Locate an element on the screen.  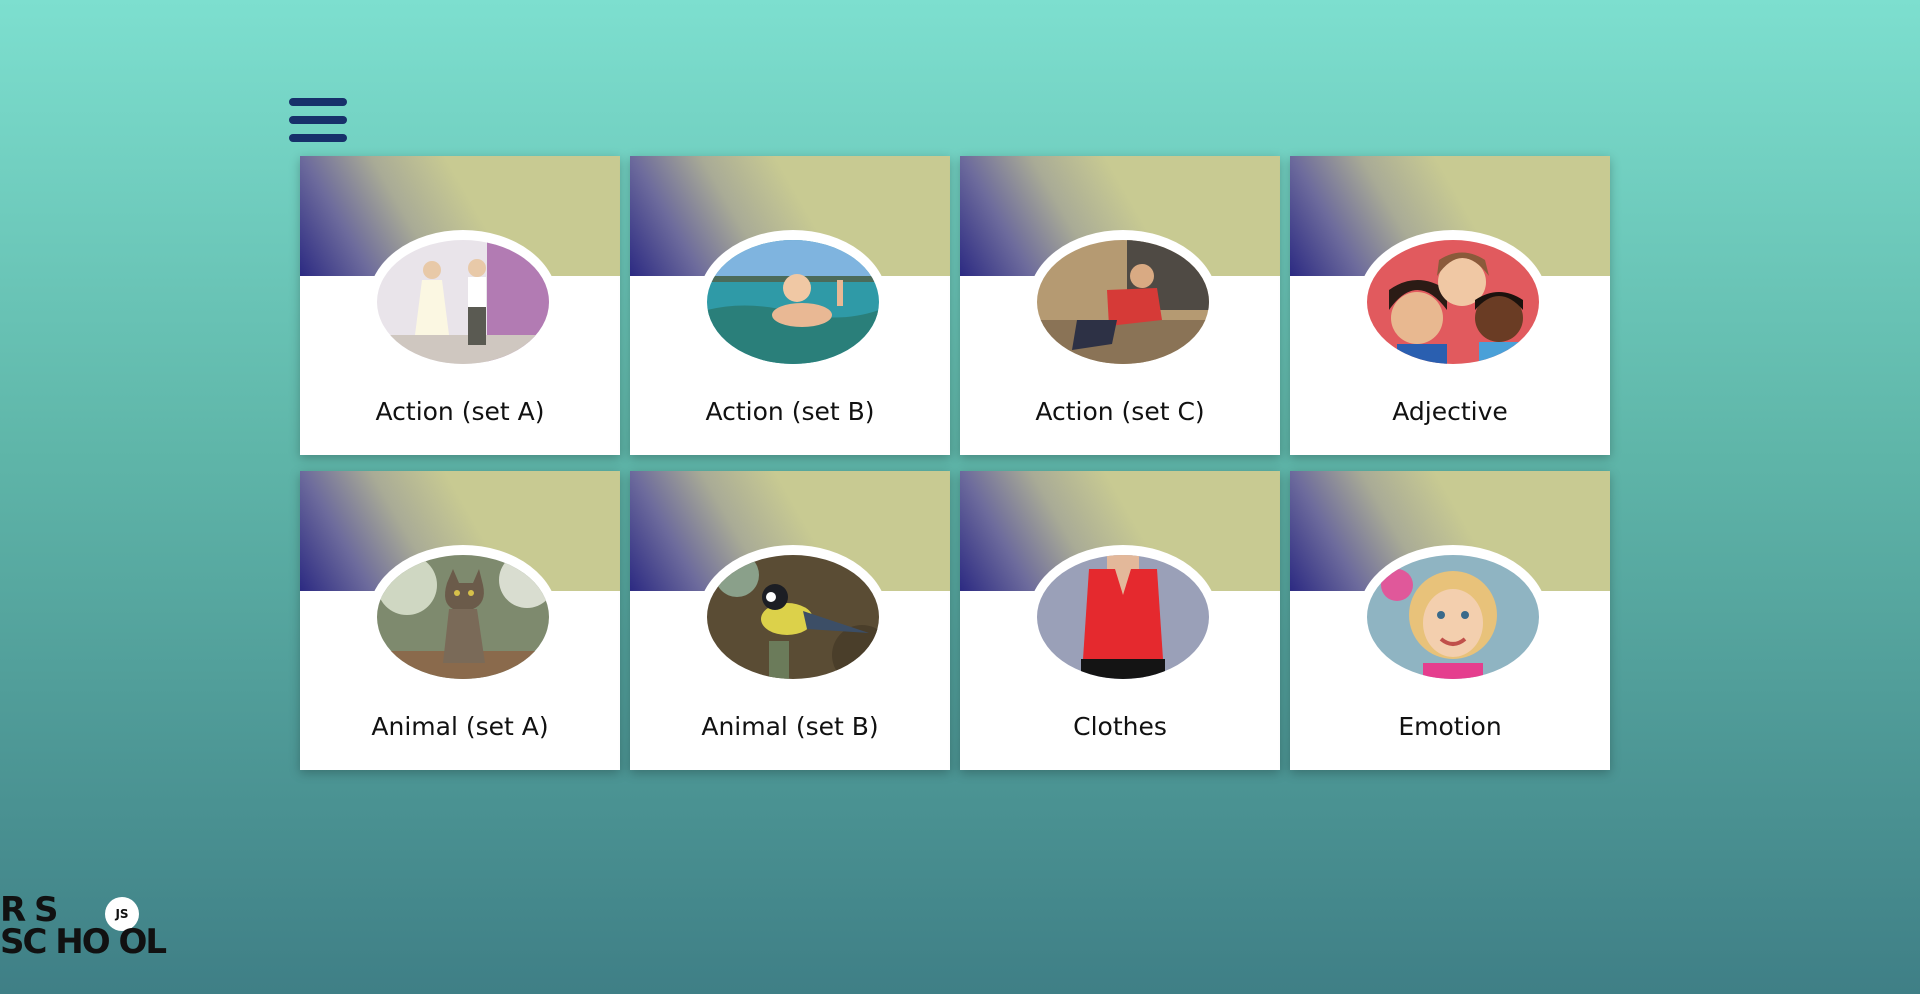
category-card-animal-set-a: Animal (set A) is located at coordinates (460, 620).